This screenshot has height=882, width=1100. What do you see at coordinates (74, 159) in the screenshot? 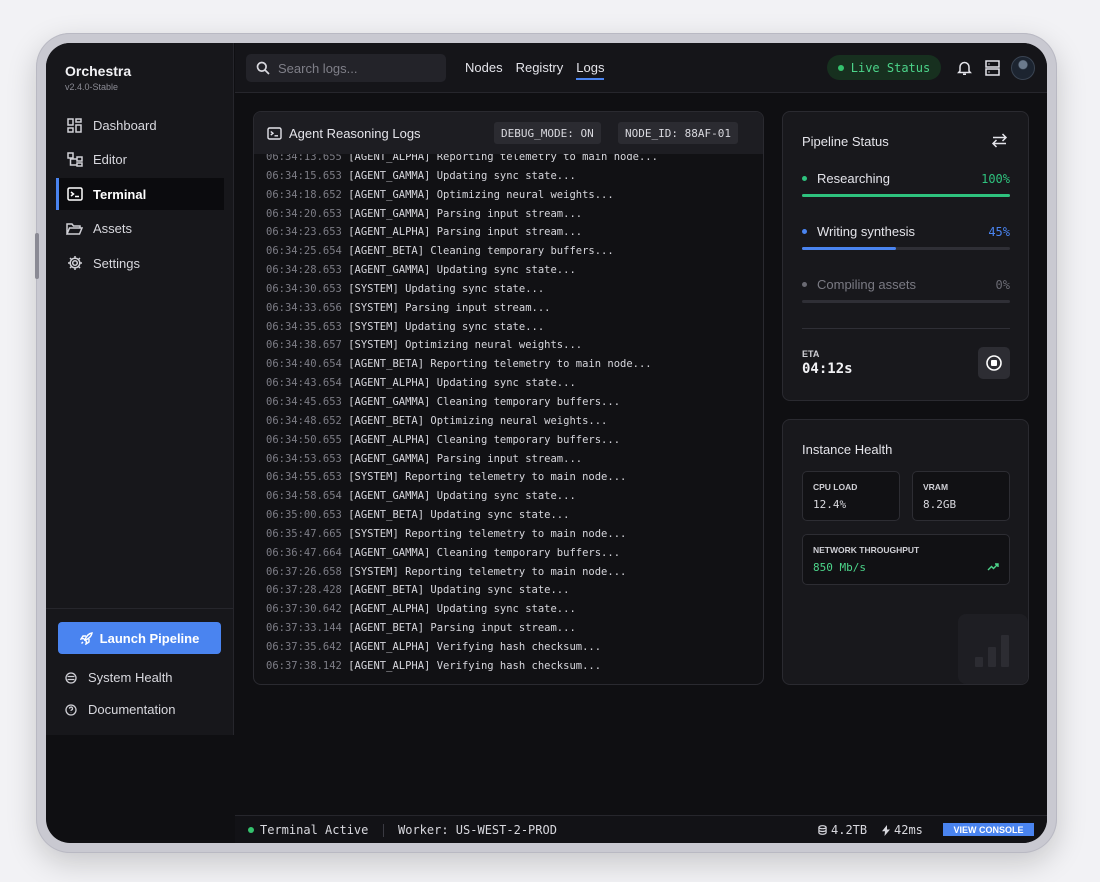
I see `editor-icon` at bounding box center [74, 159].